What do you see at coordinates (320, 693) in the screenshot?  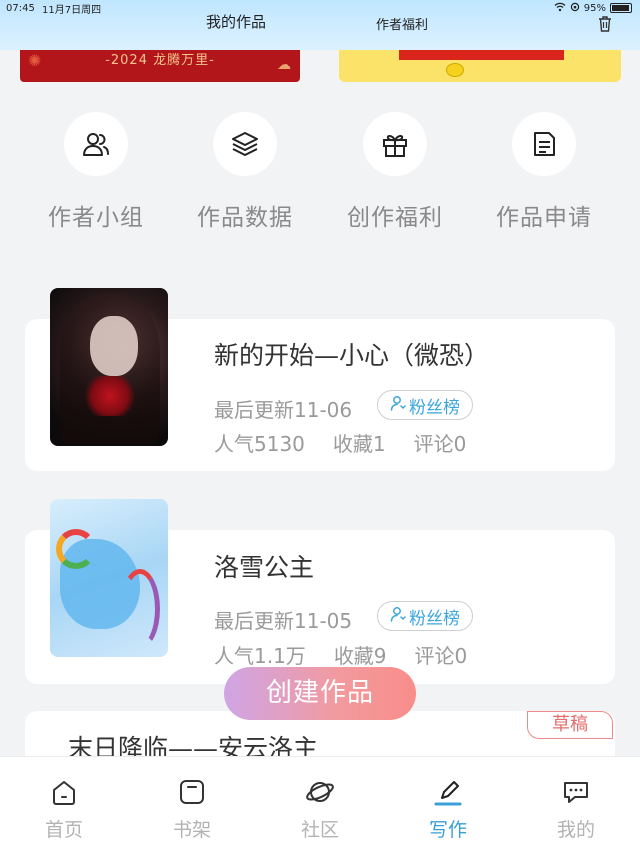 I see `create-work-button: 创建作品` at bounding box center [320, 693].